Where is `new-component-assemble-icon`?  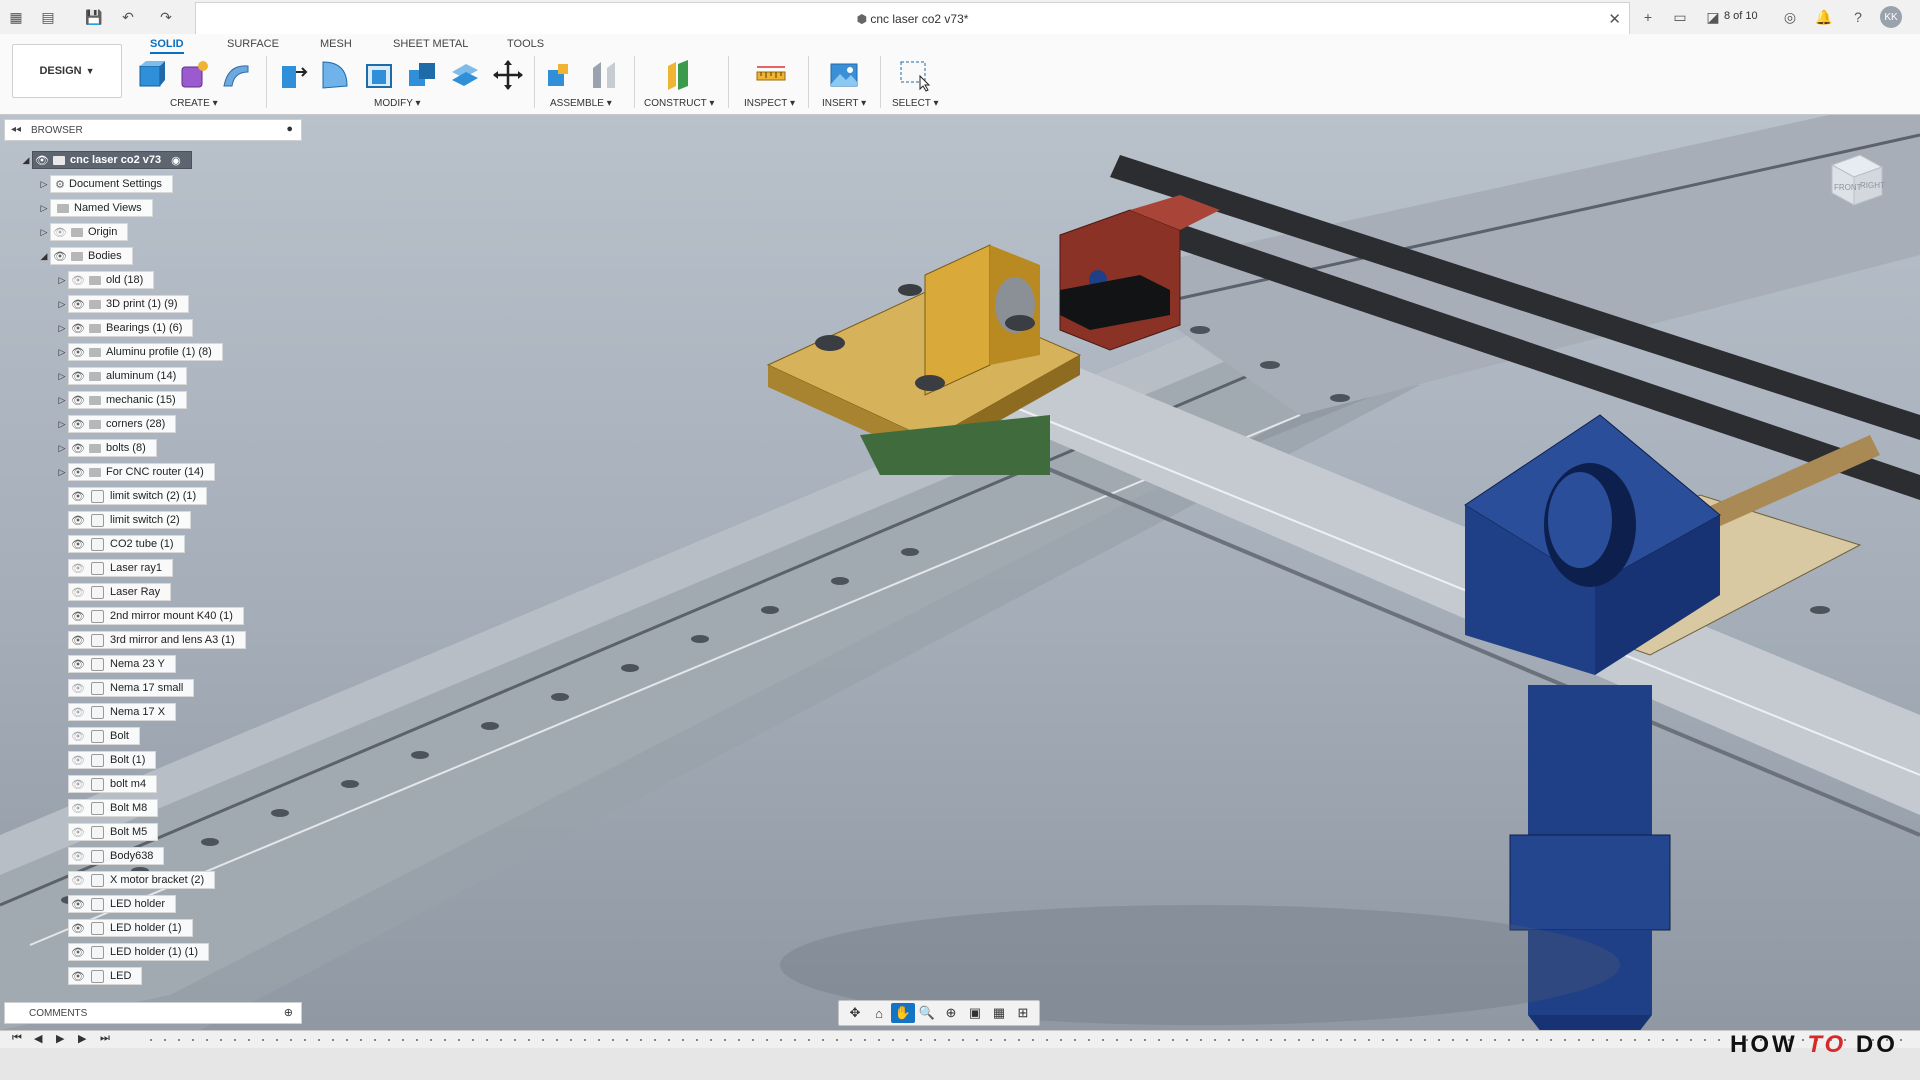 new-component-assemble-icon is located at coordinates (561, 75).